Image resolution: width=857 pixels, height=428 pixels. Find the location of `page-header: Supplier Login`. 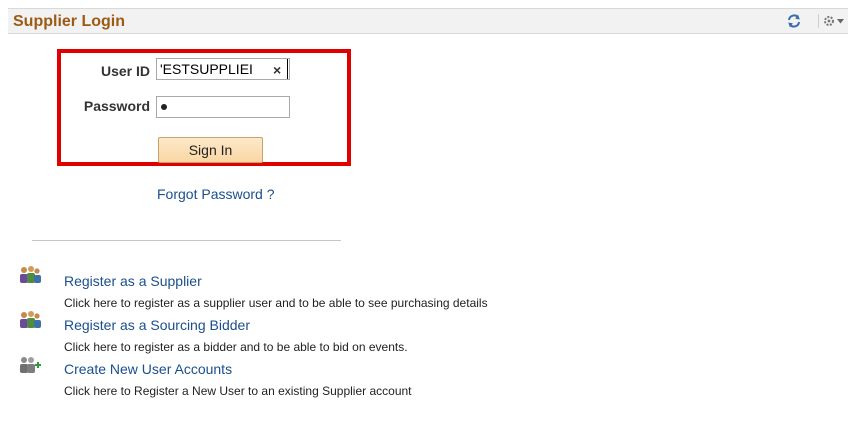

page-header: Supplier Login is located at coordinates (428, 21).